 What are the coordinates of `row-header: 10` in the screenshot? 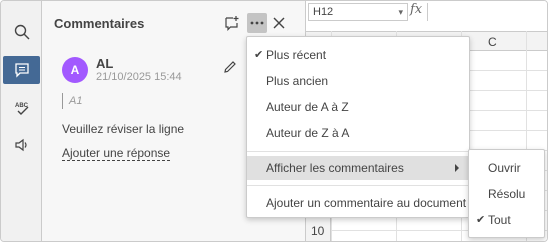 It's located at (317, 231).